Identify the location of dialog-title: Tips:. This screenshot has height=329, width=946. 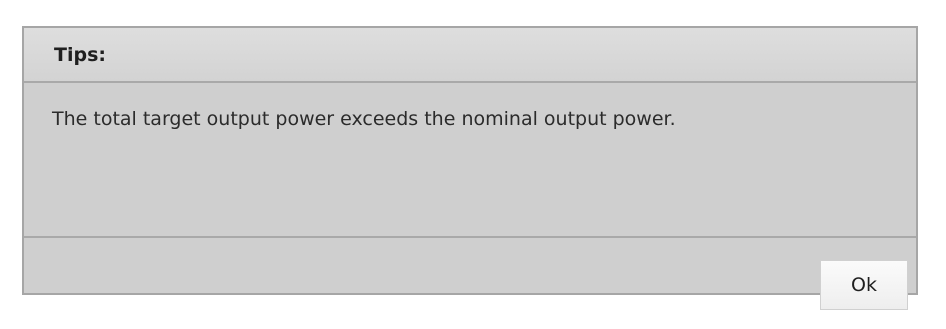
(80, 55).